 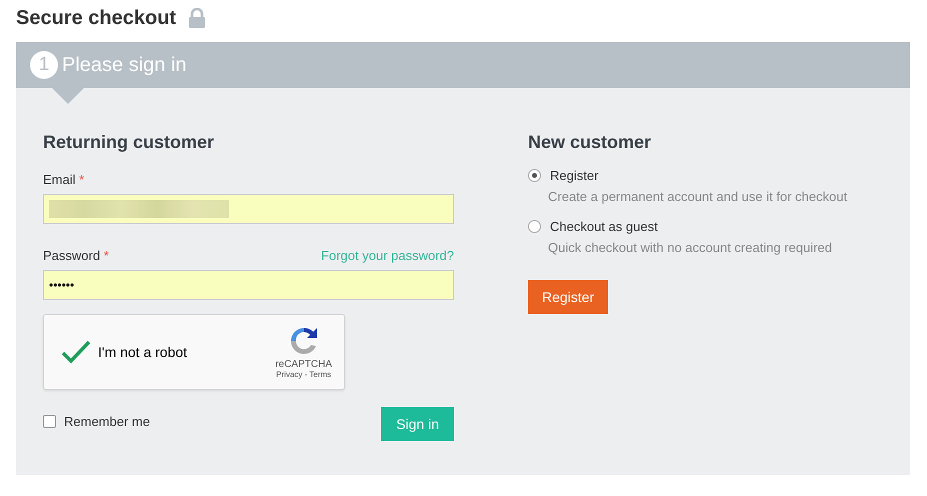 What do you see at coordinates (574, 175) in the screenshot?
I see `option-label: Register` at bounding box center [574, 175].